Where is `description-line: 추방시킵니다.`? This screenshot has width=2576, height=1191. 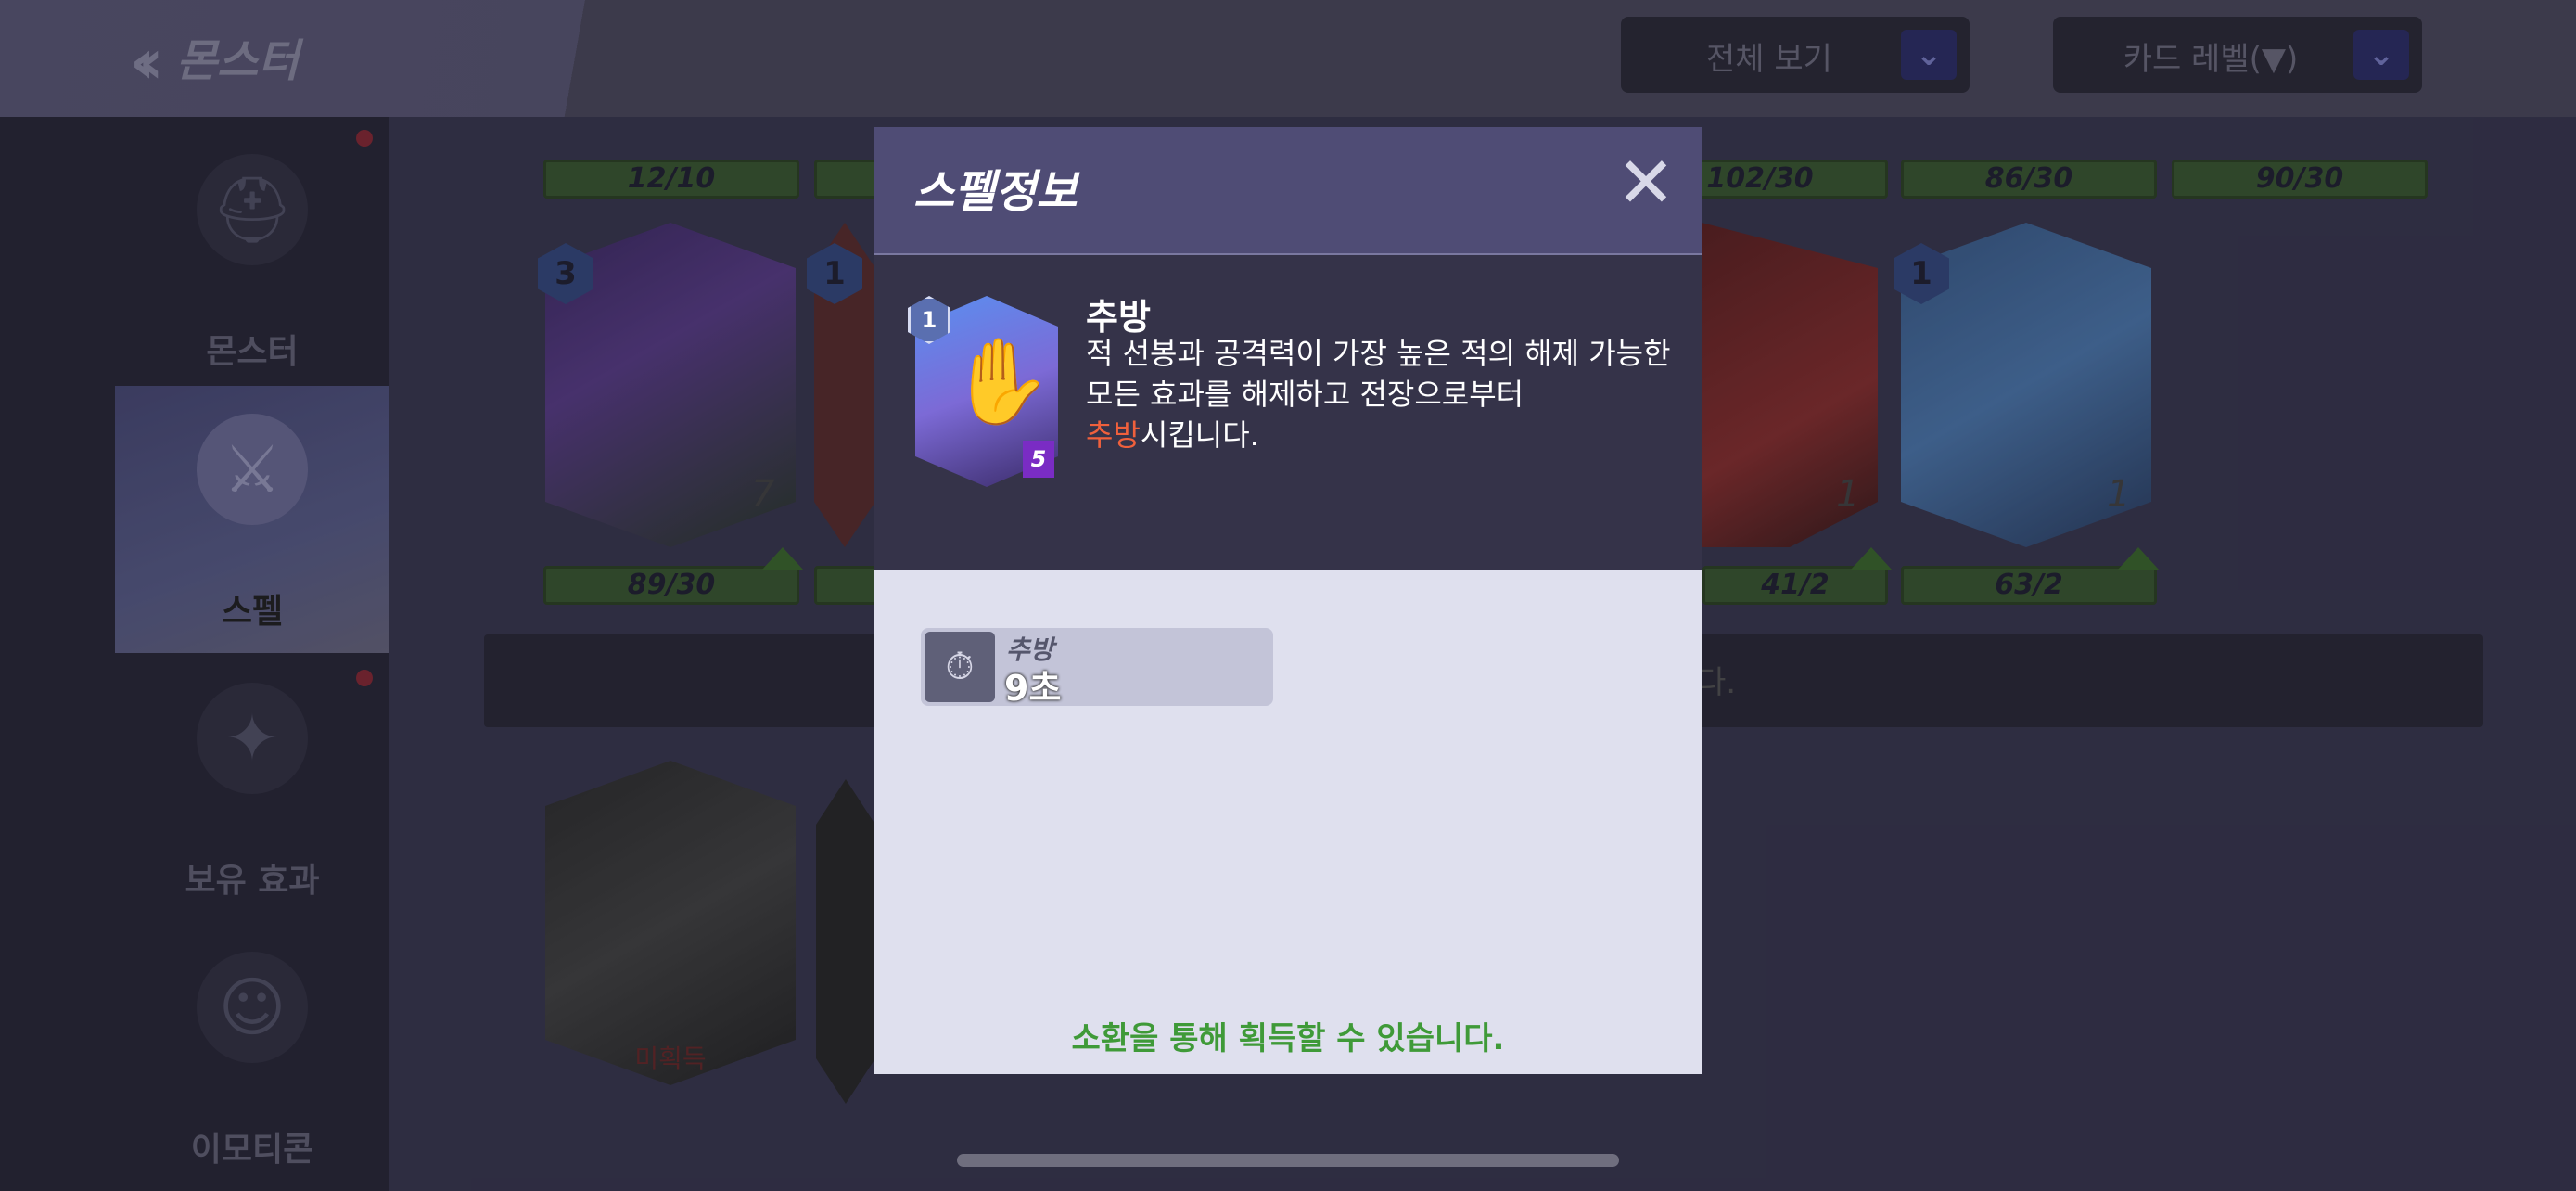
description-line: 추방시킵니다. is located at coordinates (1383, 435).